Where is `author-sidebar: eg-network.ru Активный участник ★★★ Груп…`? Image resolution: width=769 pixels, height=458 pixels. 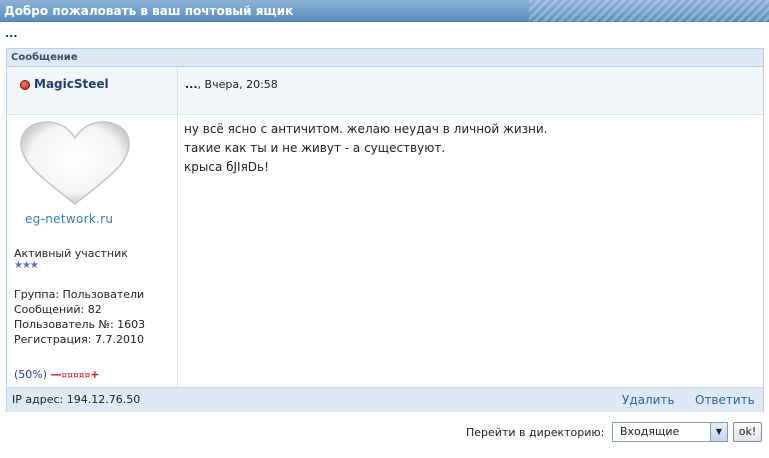 author-sidebar: eg-network.ru Активный участник ★★★ Груп… is located at coordinates (92, 251).